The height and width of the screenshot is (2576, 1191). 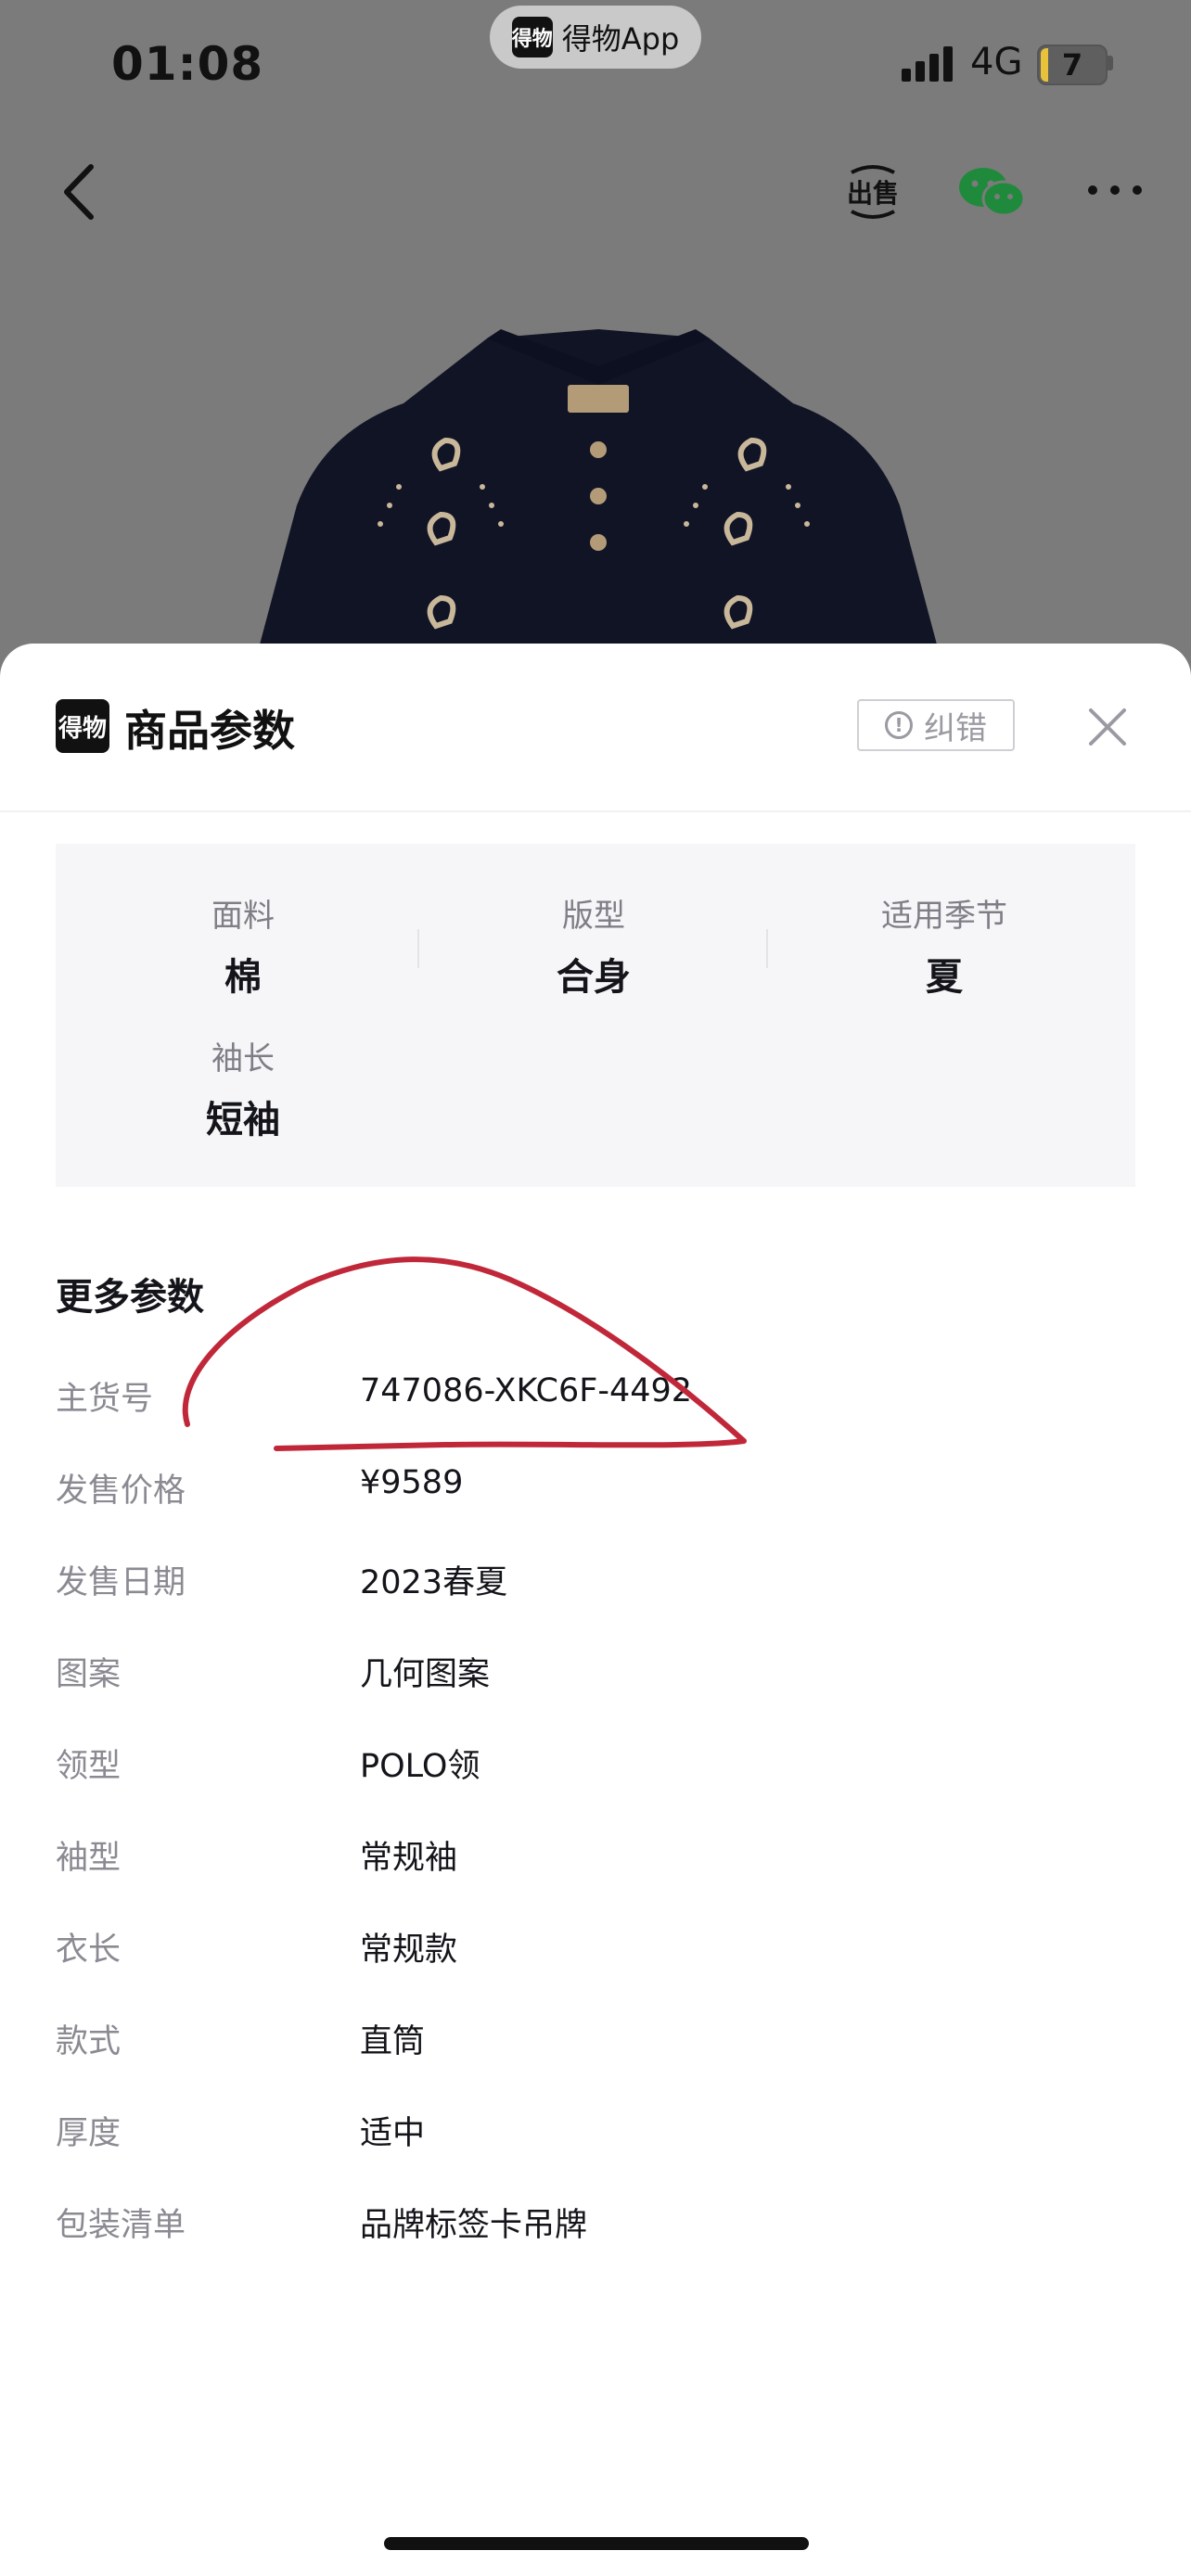 What do you see at coordinates (620, 39) in the screenshot?
I see `app-pill-label: 得物App` at bounding box center [620, 39].